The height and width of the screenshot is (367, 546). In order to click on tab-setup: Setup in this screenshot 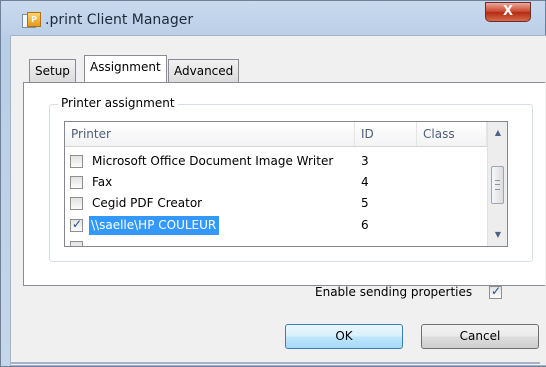, I will do `click(52, 70)`.